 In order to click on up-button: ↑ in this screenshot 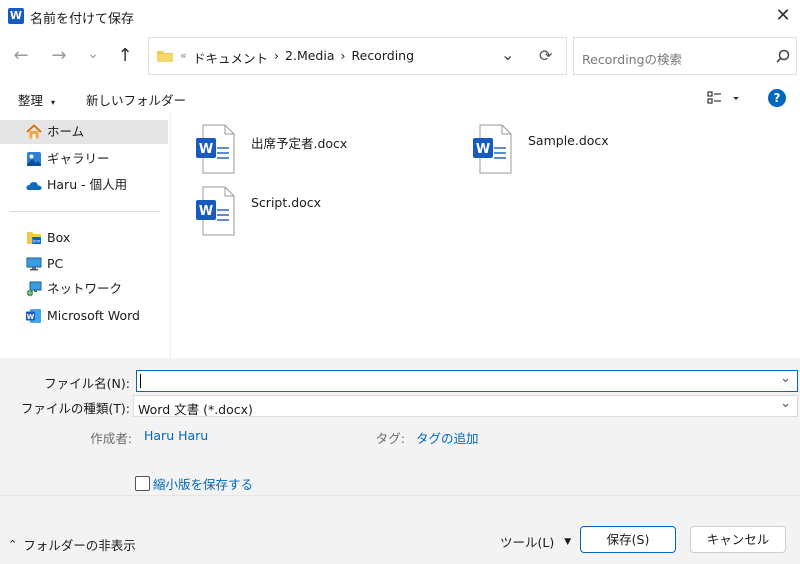, I will do `click(125, 56)`.